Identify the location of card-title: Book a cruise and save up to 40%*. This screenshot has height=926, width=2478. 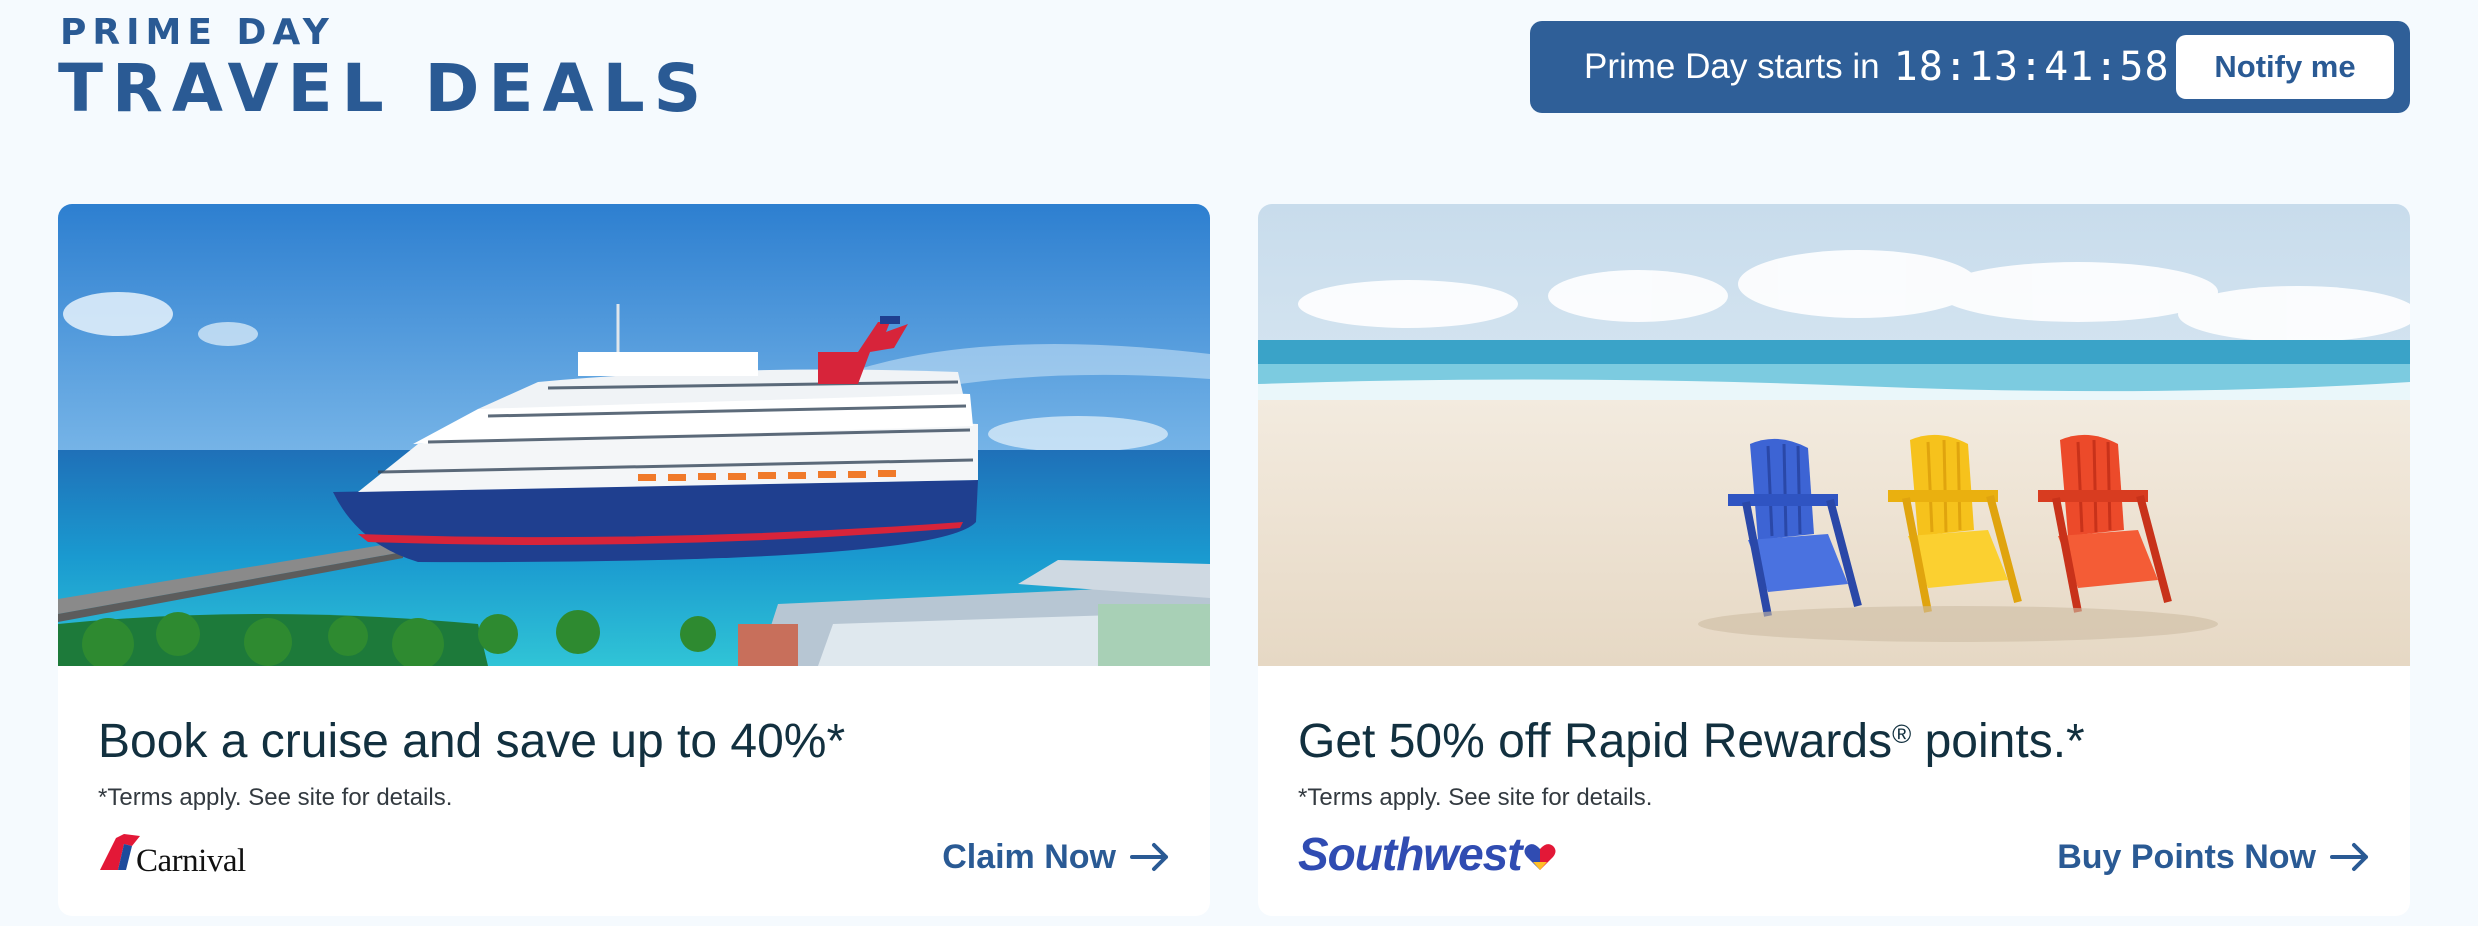
(472, 741).